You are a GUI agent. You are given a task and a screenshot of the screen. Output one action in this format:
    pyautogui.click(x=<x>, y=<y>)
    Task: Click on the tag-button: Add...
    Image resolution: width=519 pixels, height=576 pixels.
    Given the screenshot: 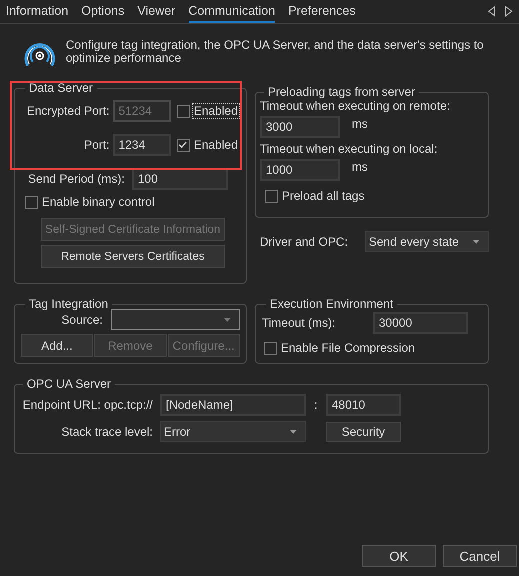 What is the action you would take?
    pyautogui.click(x=57, y=345)
    